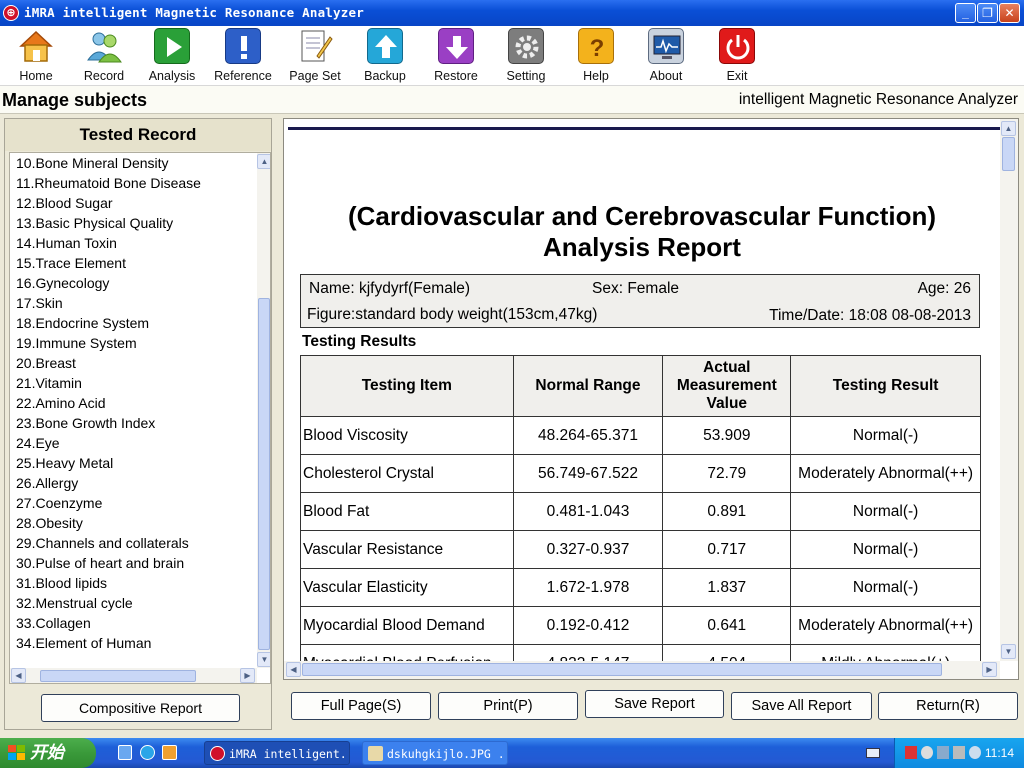 The width and height of the screenshot is (1024, 768). What do you see at coordinates (264, 474) in the screenshot?
I see `scroll-thumb` at bounding box center [264, 474].